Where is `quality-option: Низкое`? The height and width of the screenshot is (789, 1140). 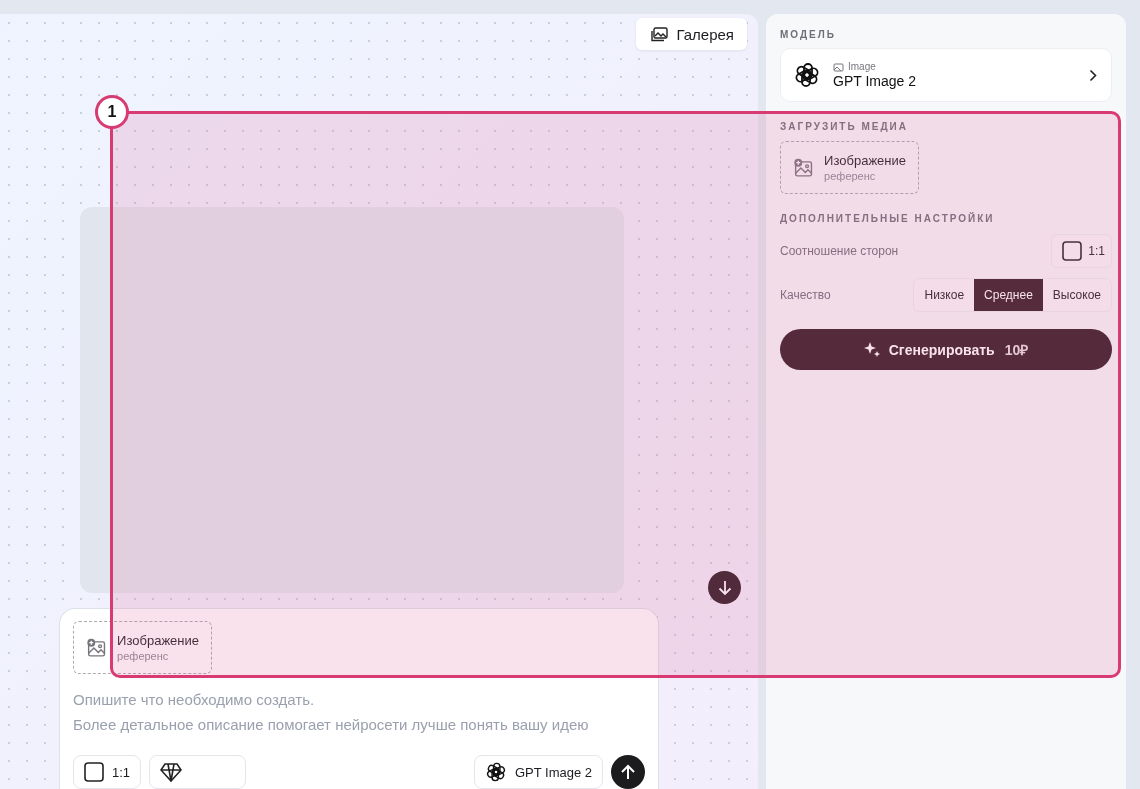
quality-option: Низкое is located at coordinates (944, 295).